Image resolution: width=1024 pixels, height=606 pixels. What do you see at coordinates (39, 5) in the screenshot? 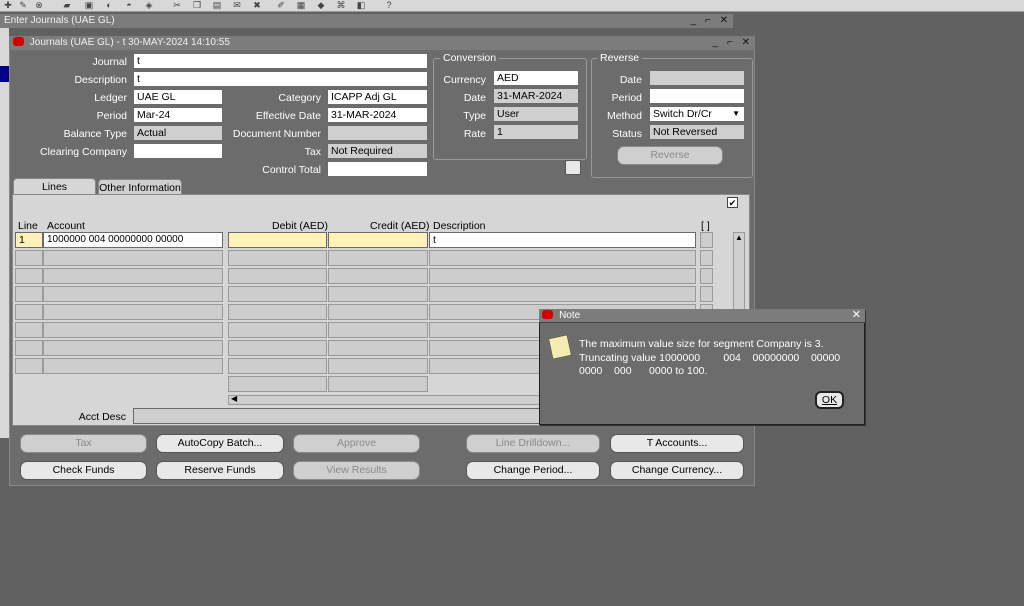
I see `navigator-icon: ⊗` at bounding box center [39, 5].